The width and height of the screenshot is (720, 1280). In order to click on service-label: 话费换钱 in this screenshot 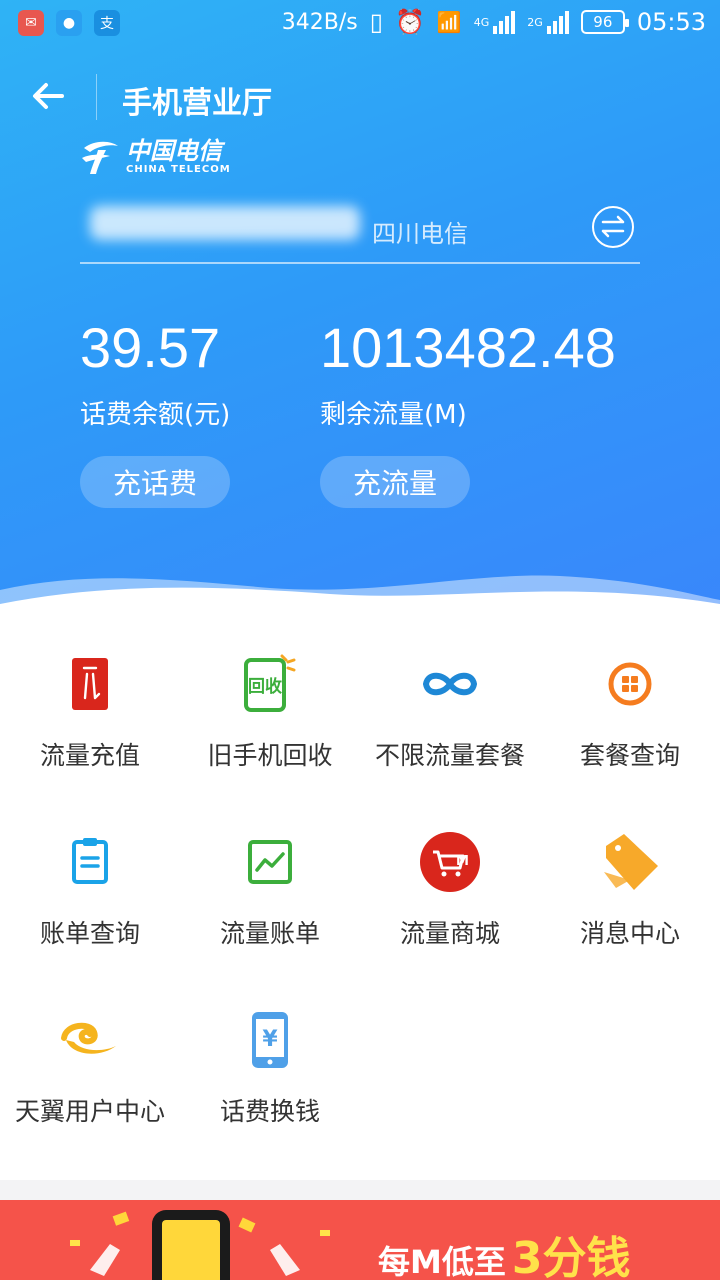, I will do `click(269, 1111)`.